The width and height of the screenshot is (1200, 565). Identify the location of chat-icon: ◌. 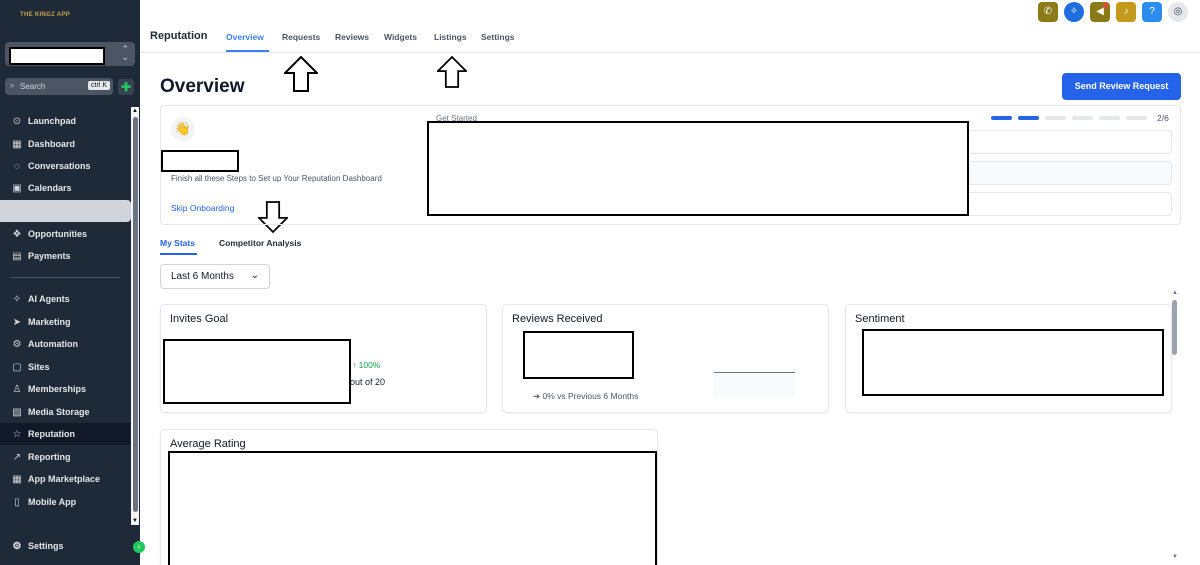
(17, 166).